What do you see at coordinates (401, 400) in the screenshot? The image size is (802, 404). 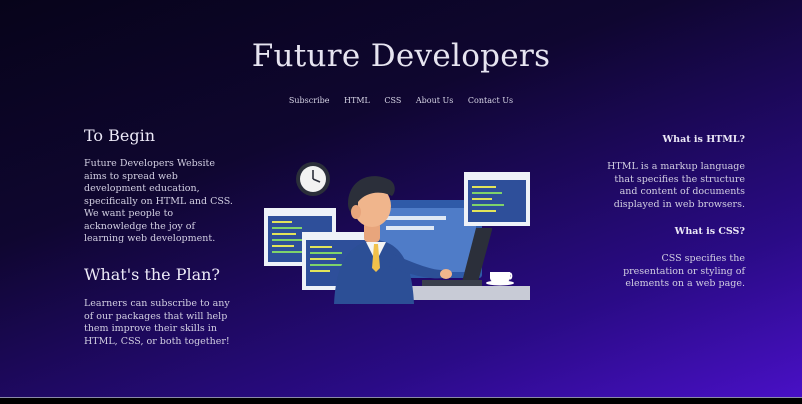 I see `bottom-bar` at bounding box center [401, 400].